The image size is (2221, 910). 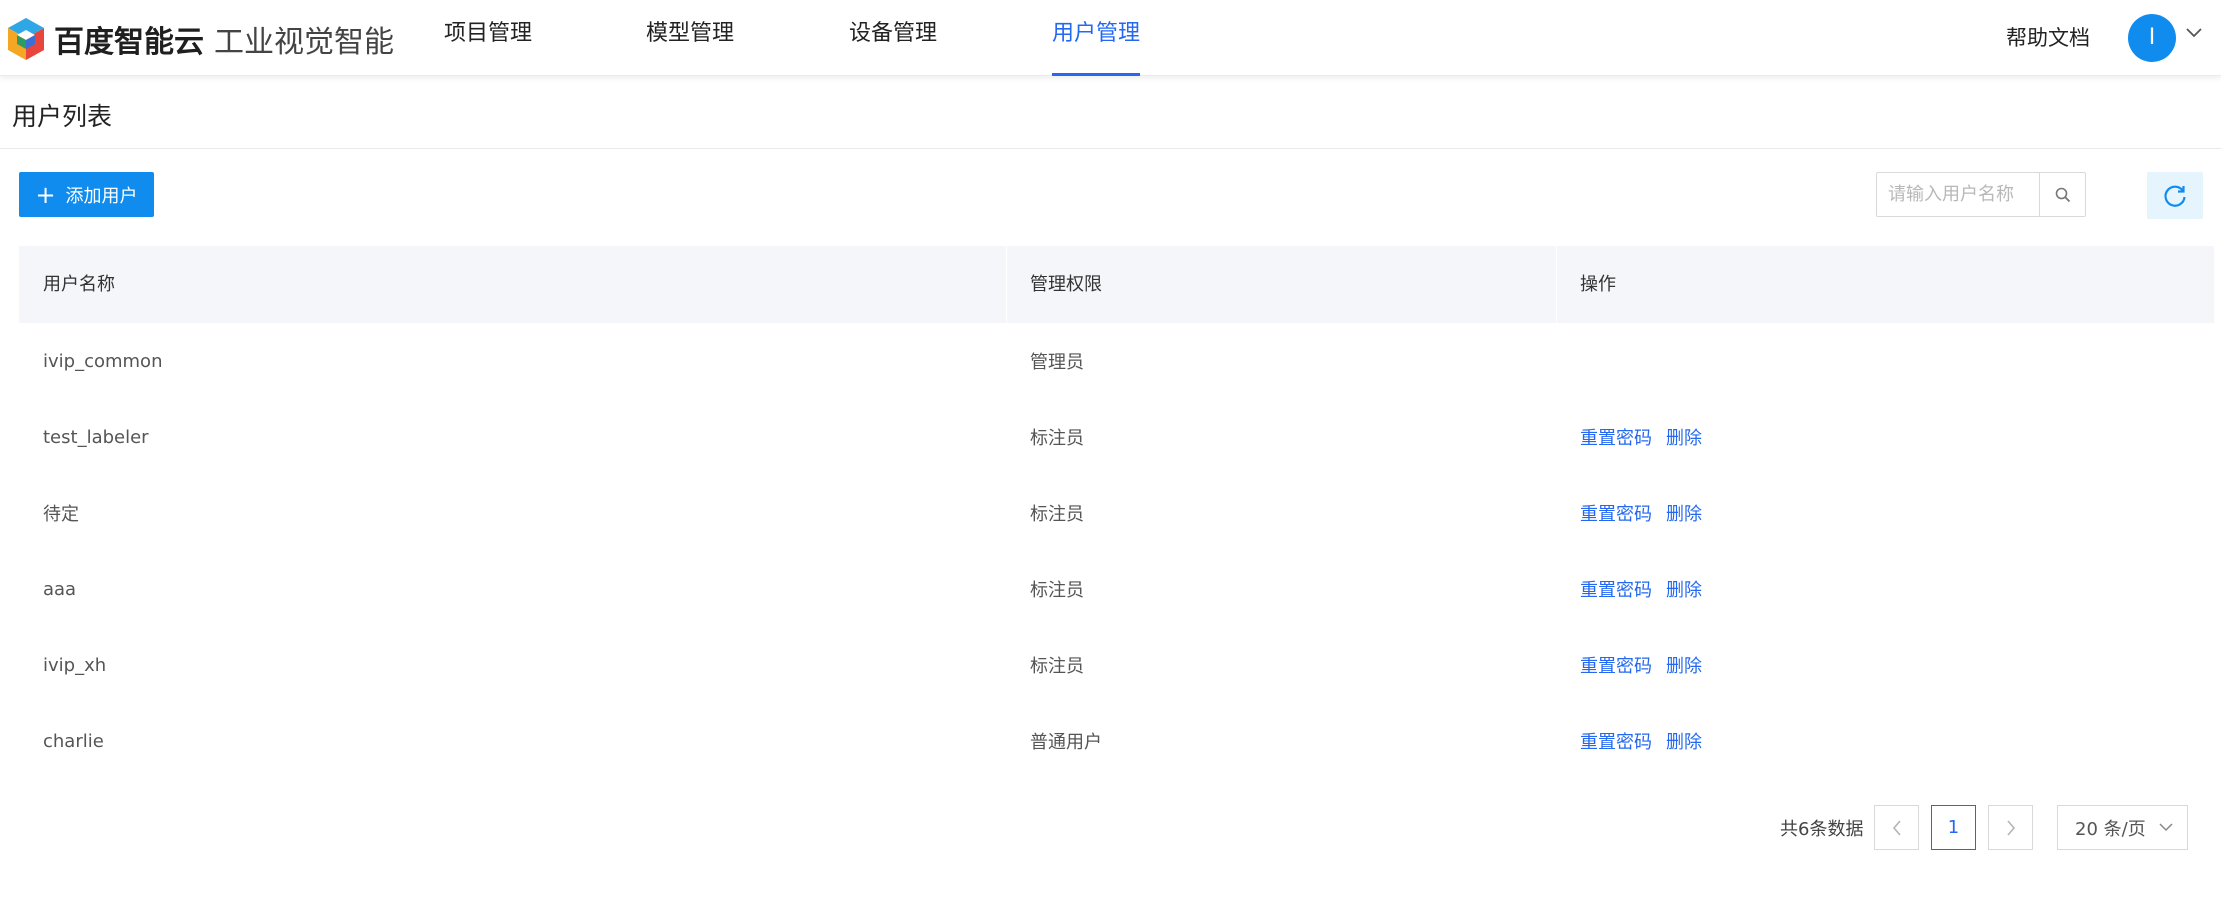 What do you see at coordinates (101, 196) in the screenshot?
I see `add-user-label: 添加用户` at bounding box center [101, 196].